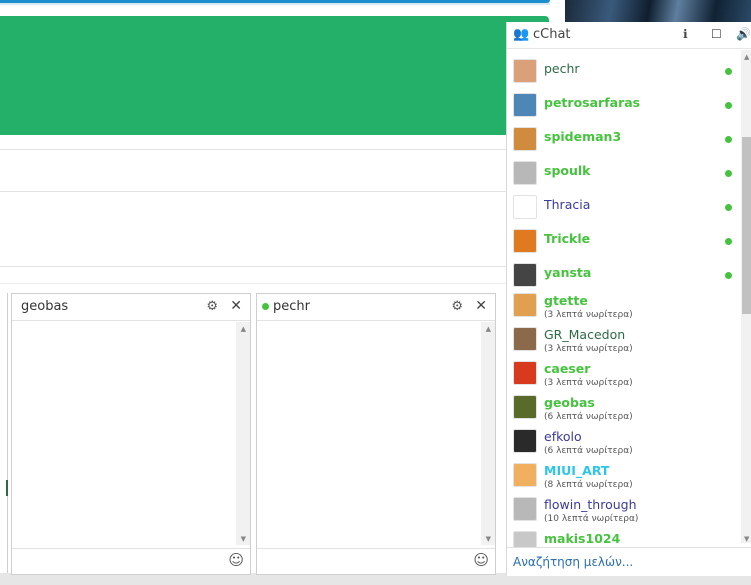  Describe the element at coordinates (629, 35) in the screenshot. I see `cchat-header: 👥 cChat ℹ ☐ 🔊` at that location.